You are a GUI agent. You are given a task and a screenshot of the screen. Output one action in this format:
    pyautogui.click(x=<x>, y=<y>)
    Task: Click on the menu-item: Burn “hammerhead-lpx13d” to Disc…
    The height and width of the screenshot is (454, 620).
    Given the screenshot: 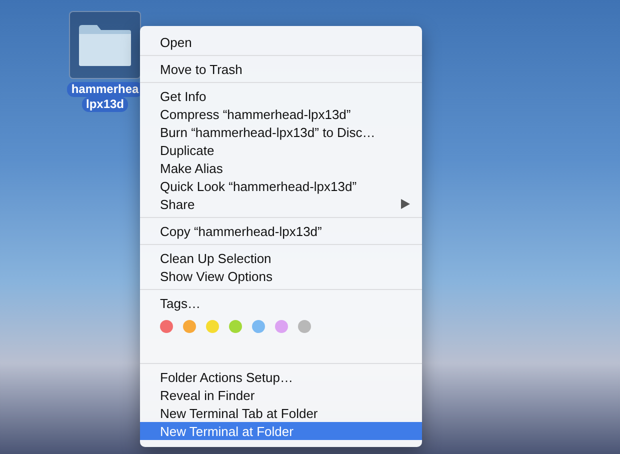 What is the action you would take?
    pyautogui.click(x=281, y=132)
    